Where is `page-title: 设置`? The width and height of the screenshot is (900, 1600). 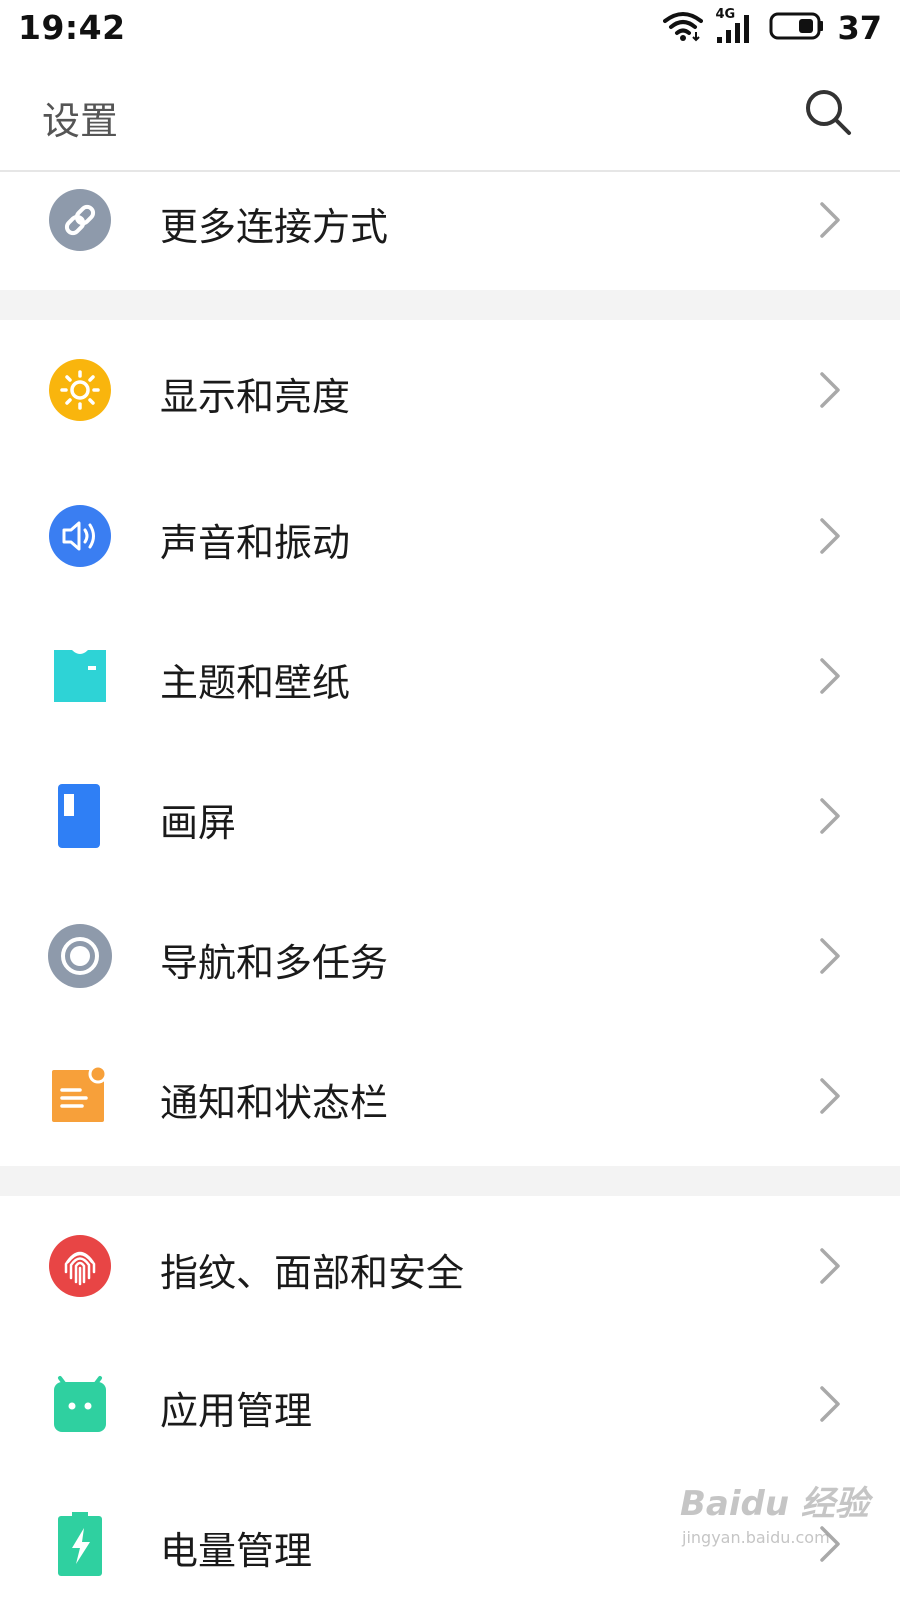
page-title: 设置 is located at coordinates (80, 121).